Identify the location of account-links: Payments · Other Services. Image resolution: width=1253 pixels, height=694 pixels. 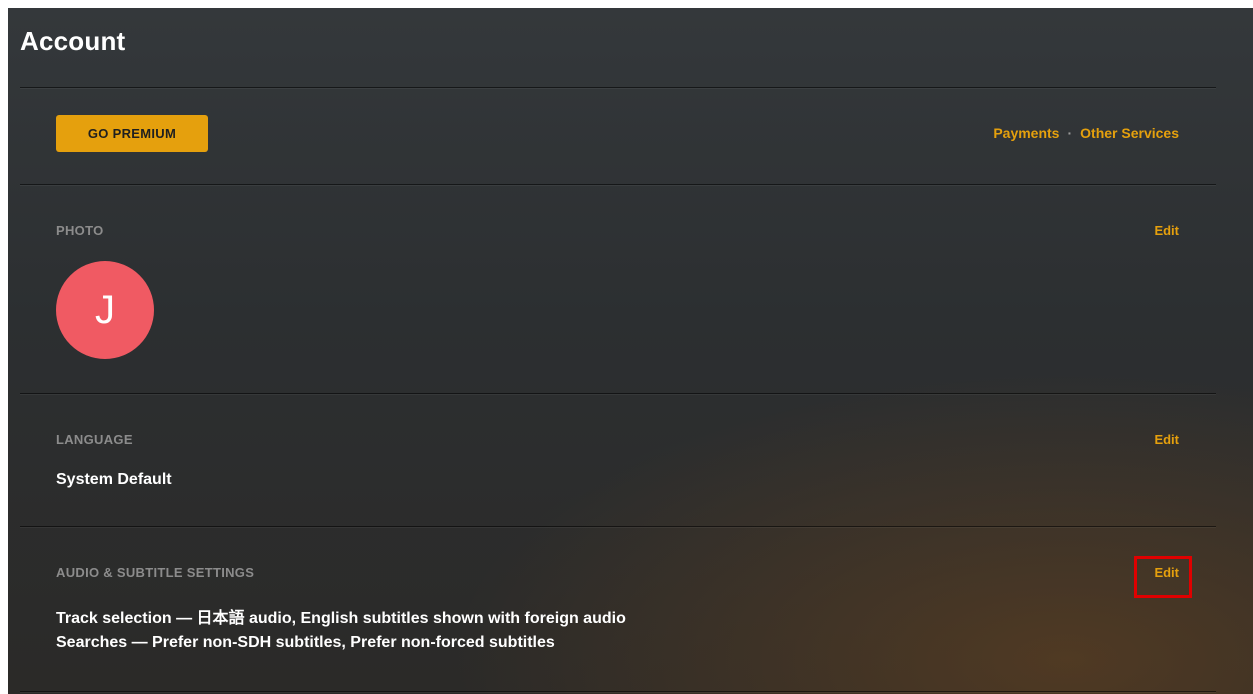
(1086, 133).